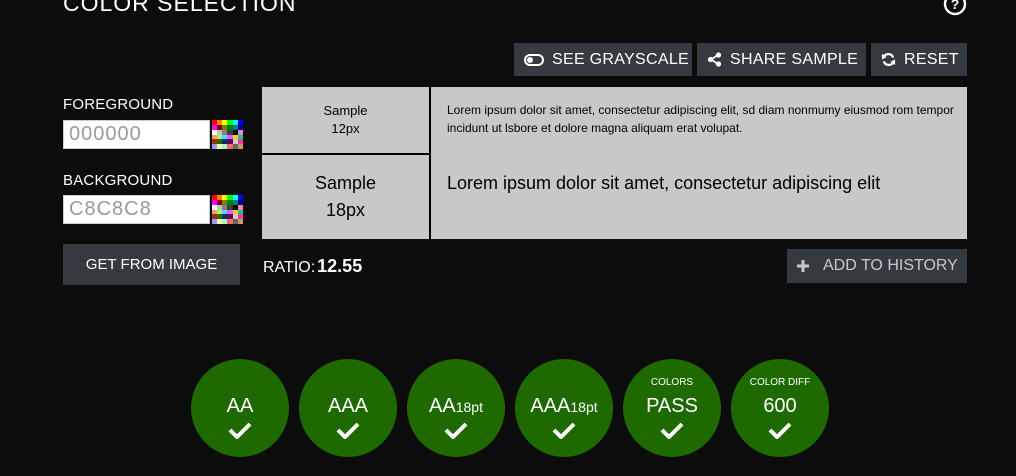 Image resolution: width=1016 pixels, height=476 pixels. I want to click on result-badge-aa: AA, so click(240, 408).